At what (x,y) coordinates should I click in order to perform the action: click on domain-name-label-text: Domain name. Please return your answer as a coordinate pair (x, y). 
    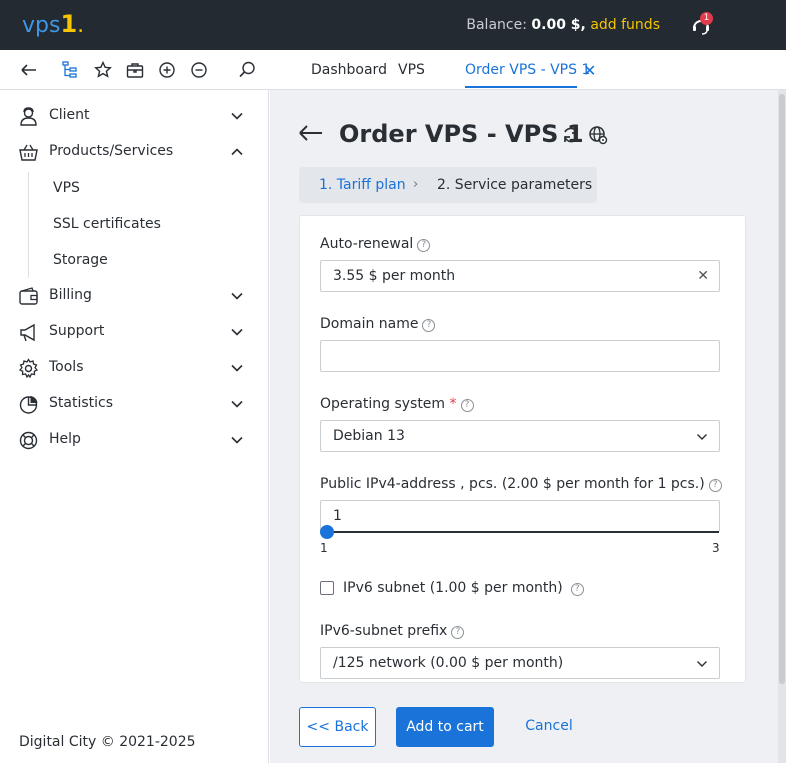
    Looking at the image, I should click on (369, 324).